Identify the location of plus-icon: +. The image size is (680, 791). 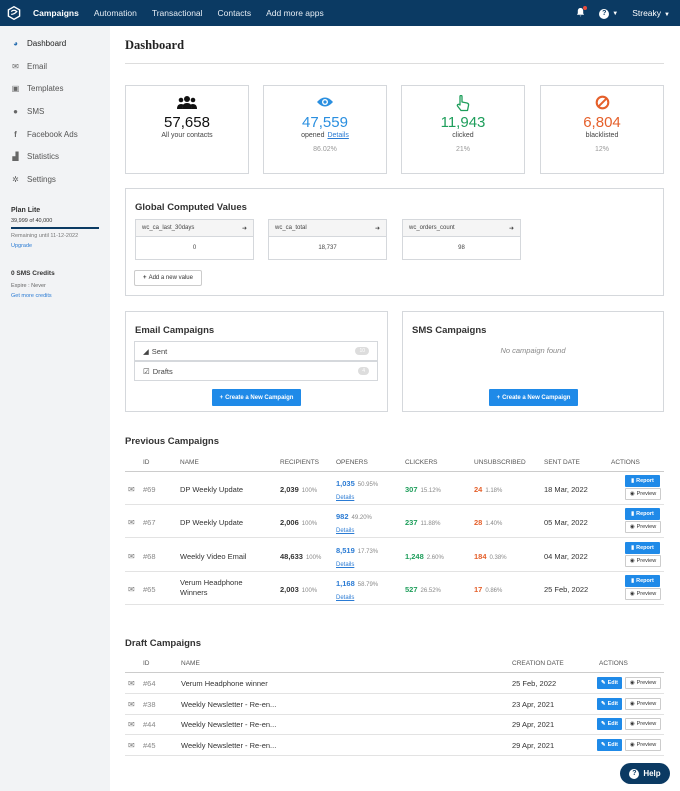
(498, 397).